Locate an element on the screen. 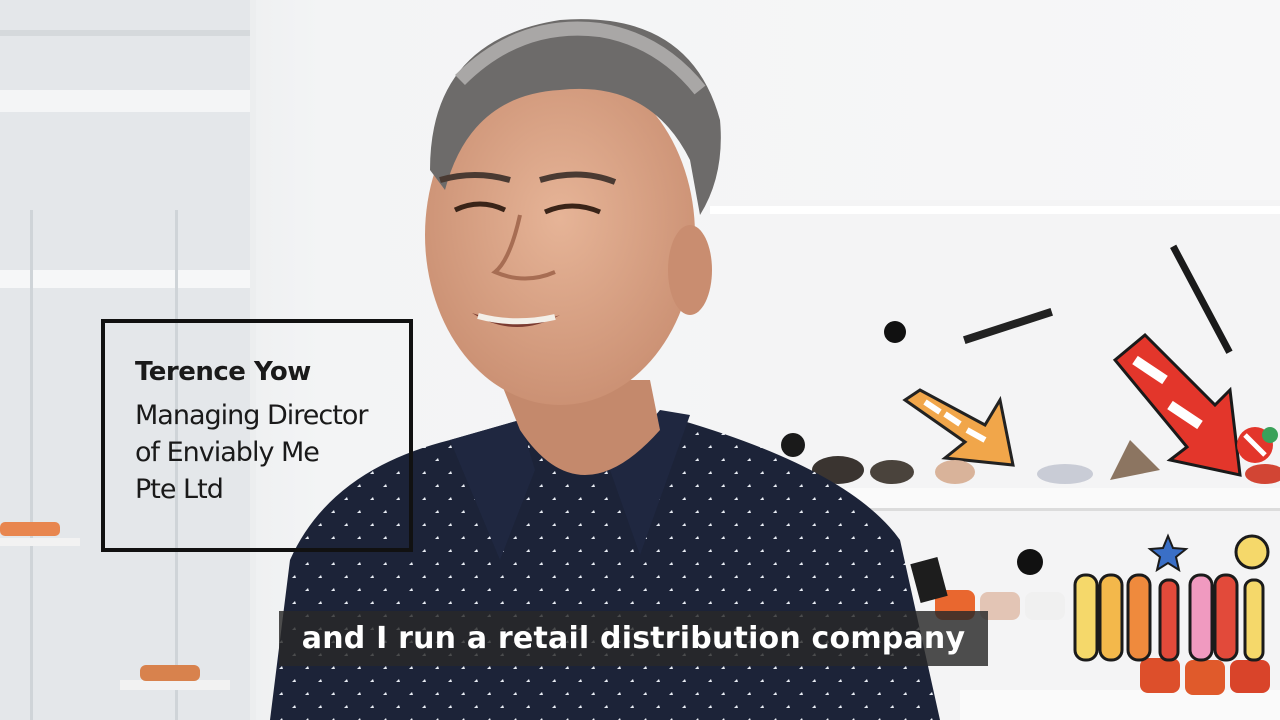  subtitle-caption: and I run a retail distribution company is located at coordinates (633, 638).